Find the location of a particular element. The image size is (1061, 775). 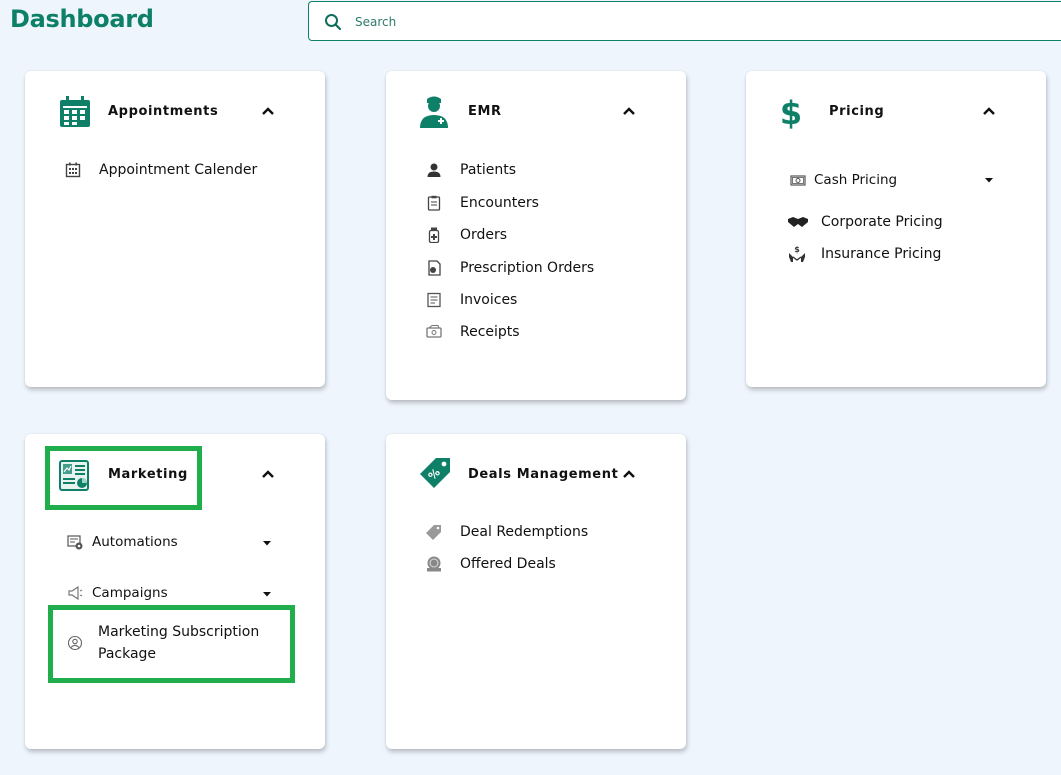

pricing-title: Pricing is located at coordinates (857, 111).